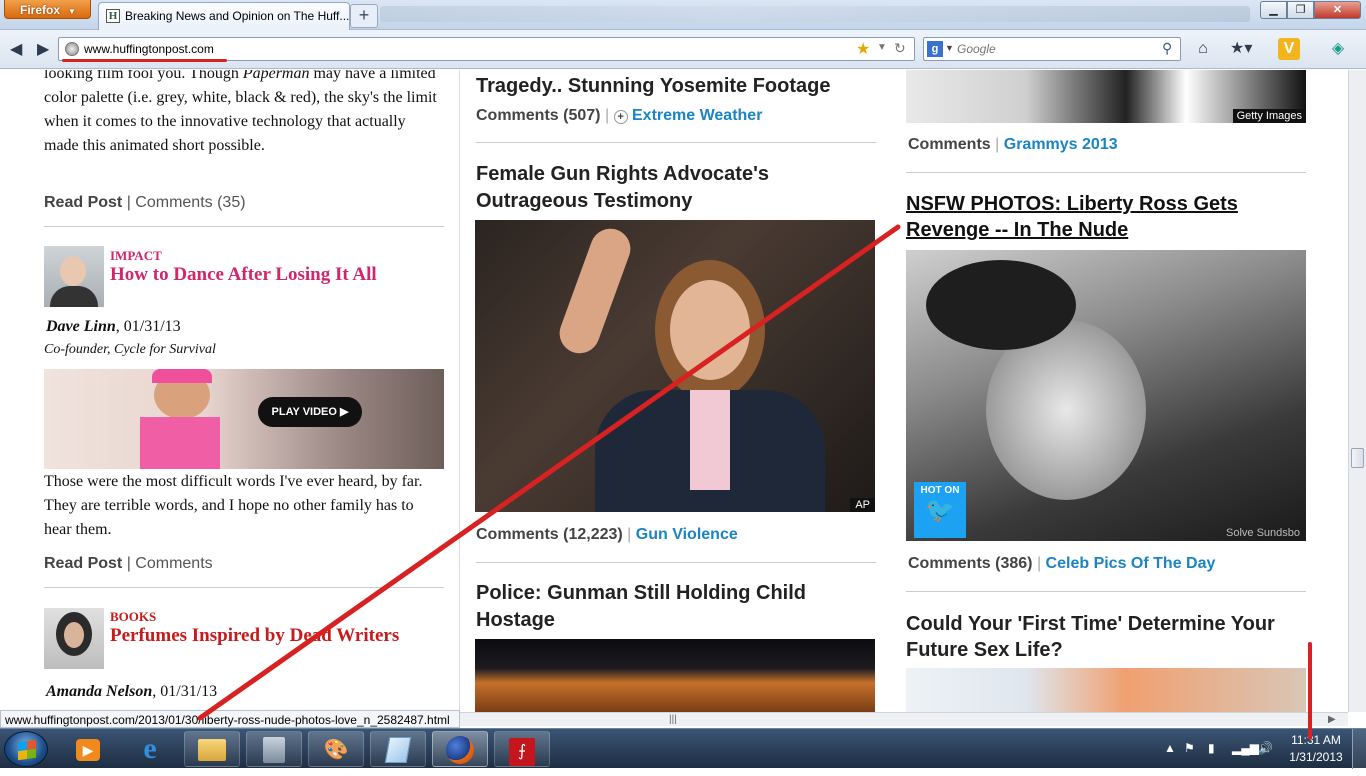 The width and height of the screenshot is (1366, 776). I want to click on topic-tag: Celeb Pics Of The Day, so click(1131, 563).